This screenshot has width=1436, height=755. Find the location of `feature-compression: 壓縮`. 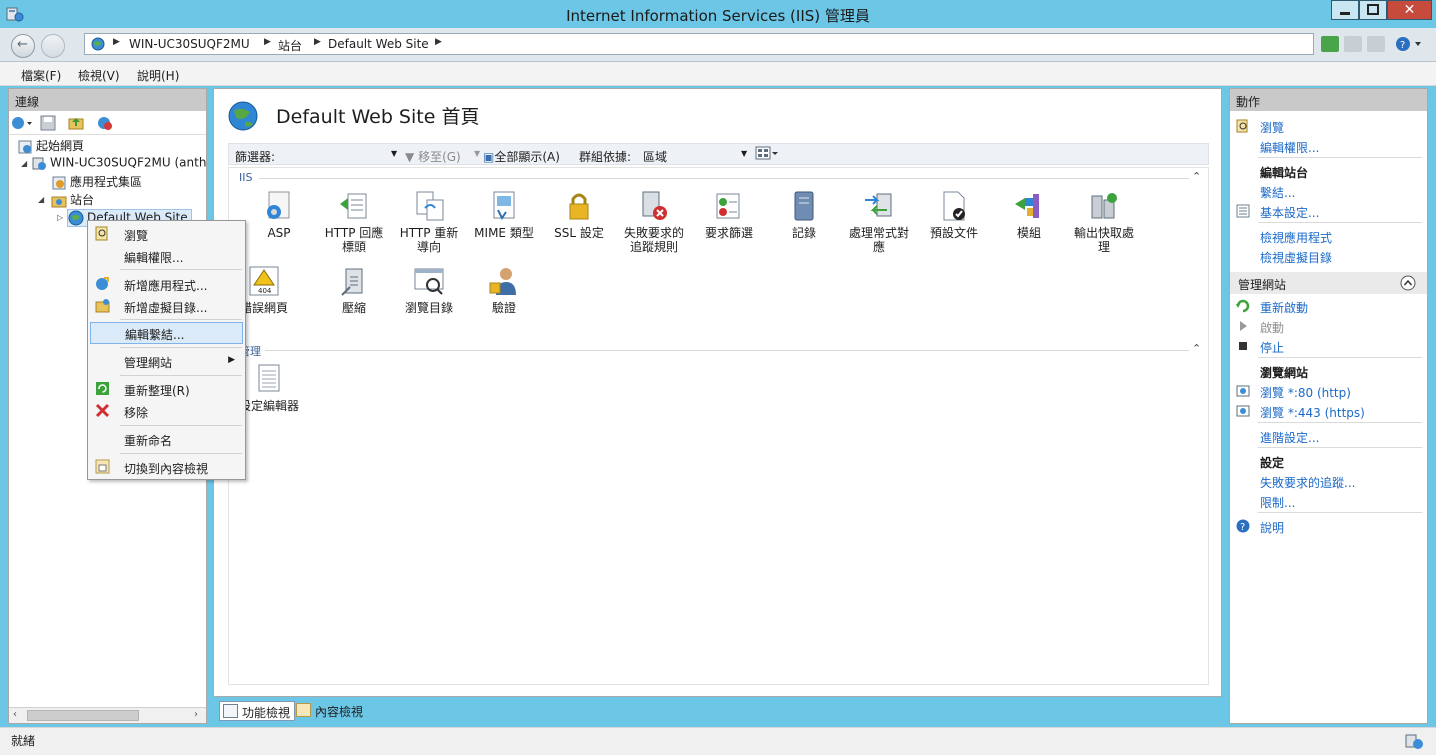

feature-compression: 壓縮 is located at coordinates (354, 290).